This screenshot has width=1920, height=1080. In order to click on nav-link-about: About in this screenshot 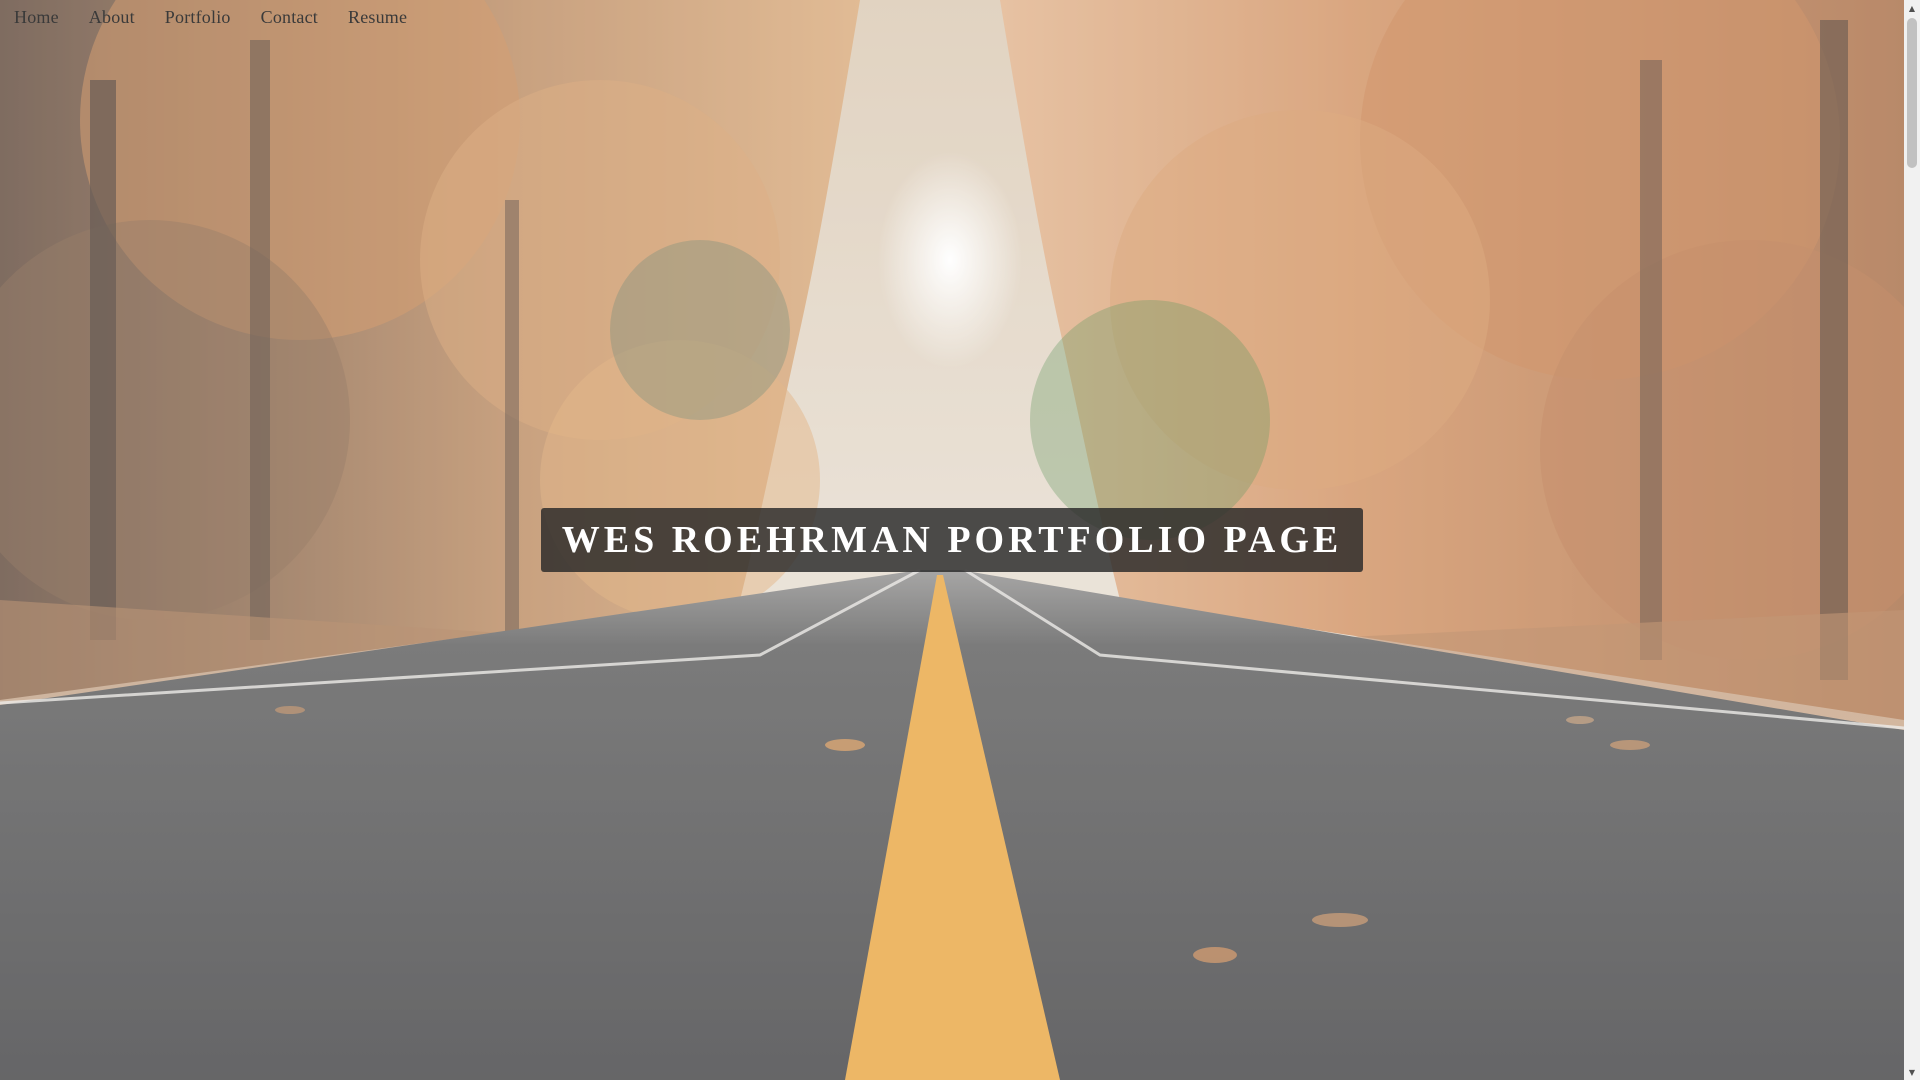, I will do `click(112, 17)`.